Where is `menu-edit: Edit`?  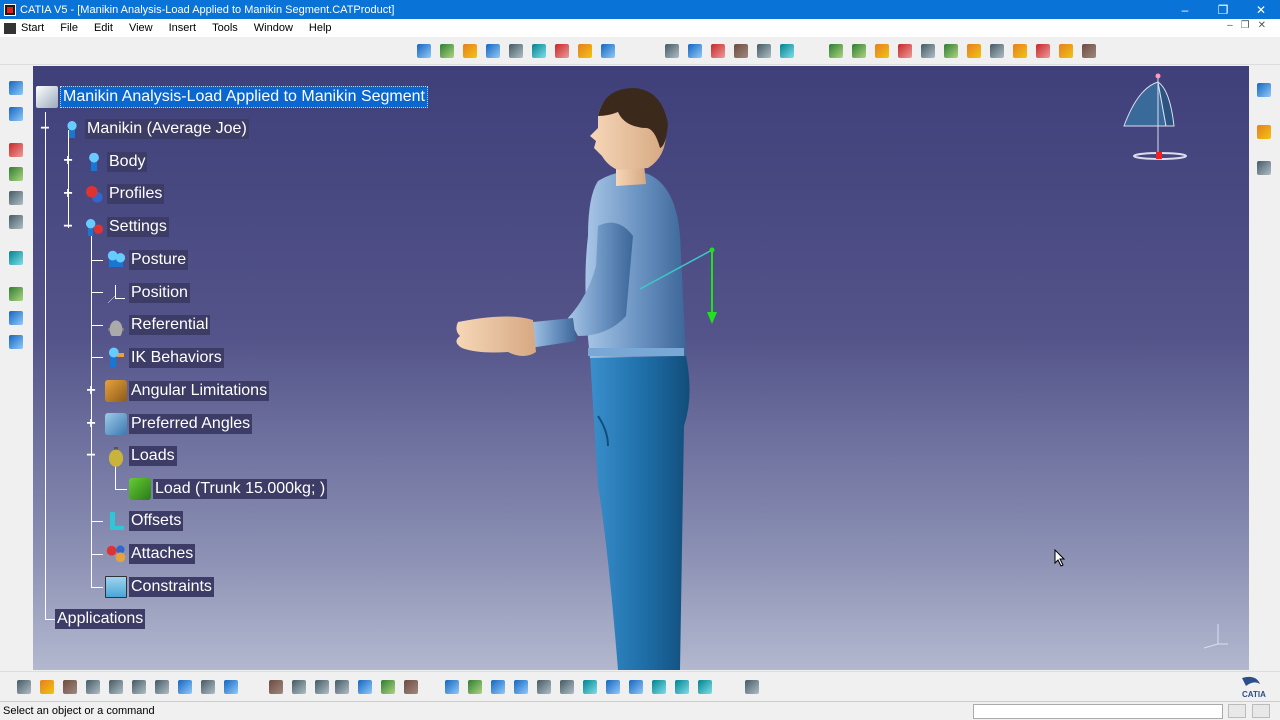 menu-edit: Edit is located at coordinates (103, 28).